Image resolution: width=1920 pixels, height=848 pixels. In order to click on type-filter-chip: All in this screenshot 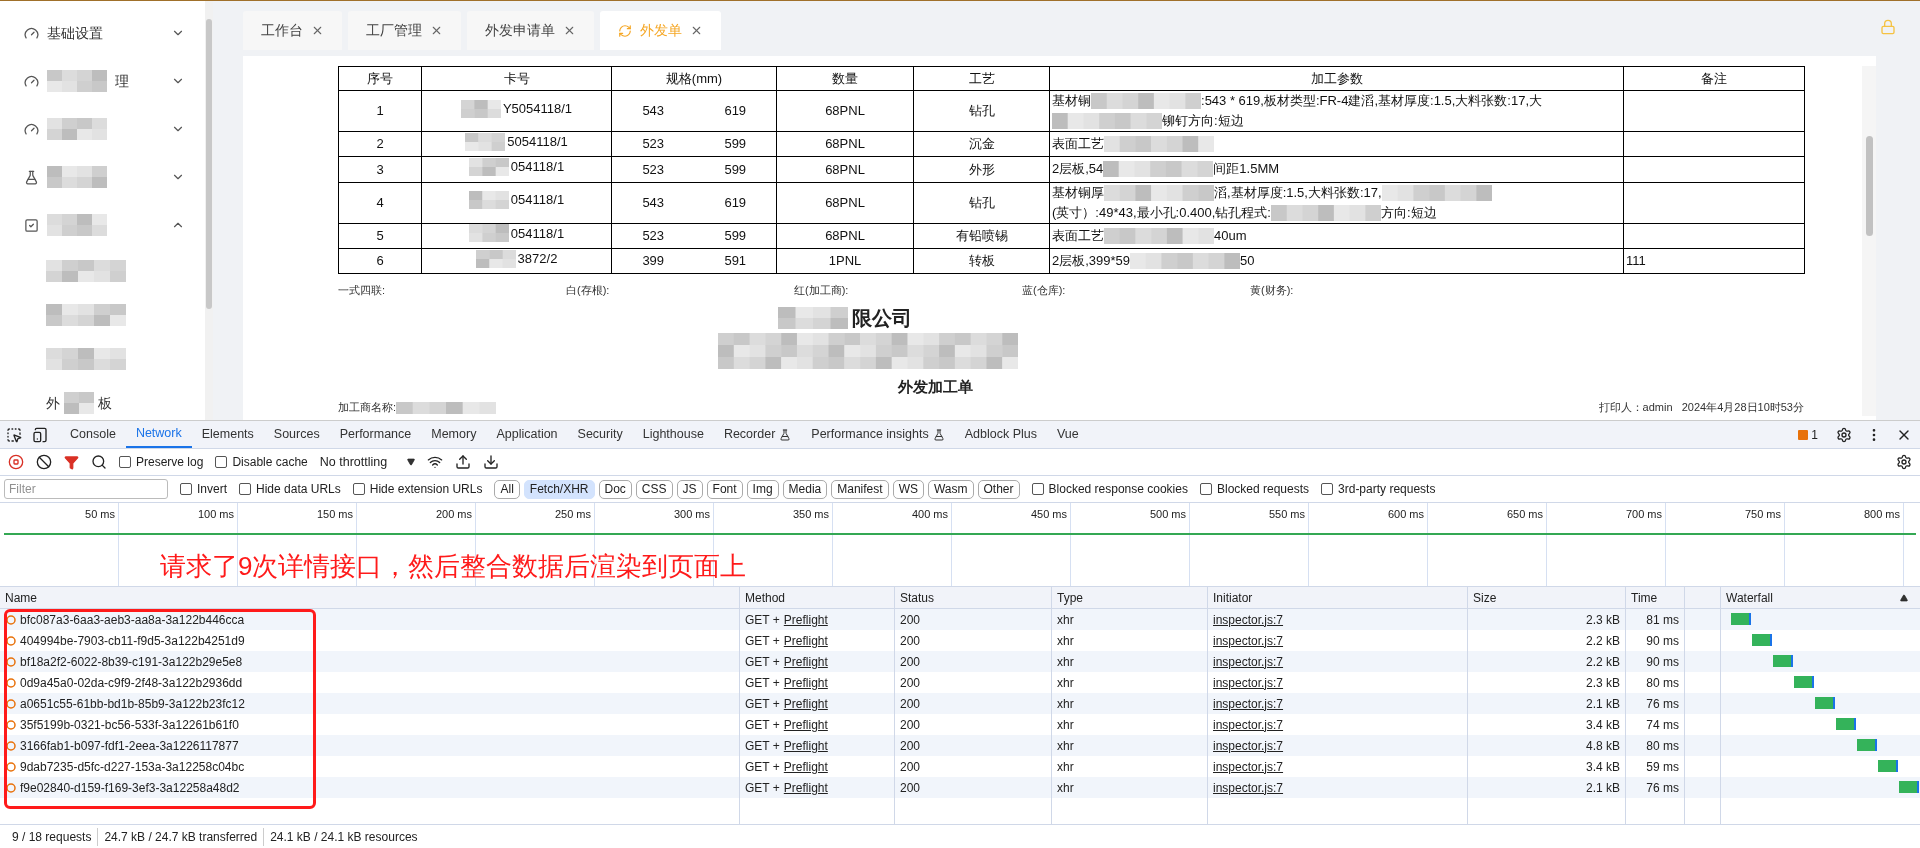, I will do `click(507, 489)`.